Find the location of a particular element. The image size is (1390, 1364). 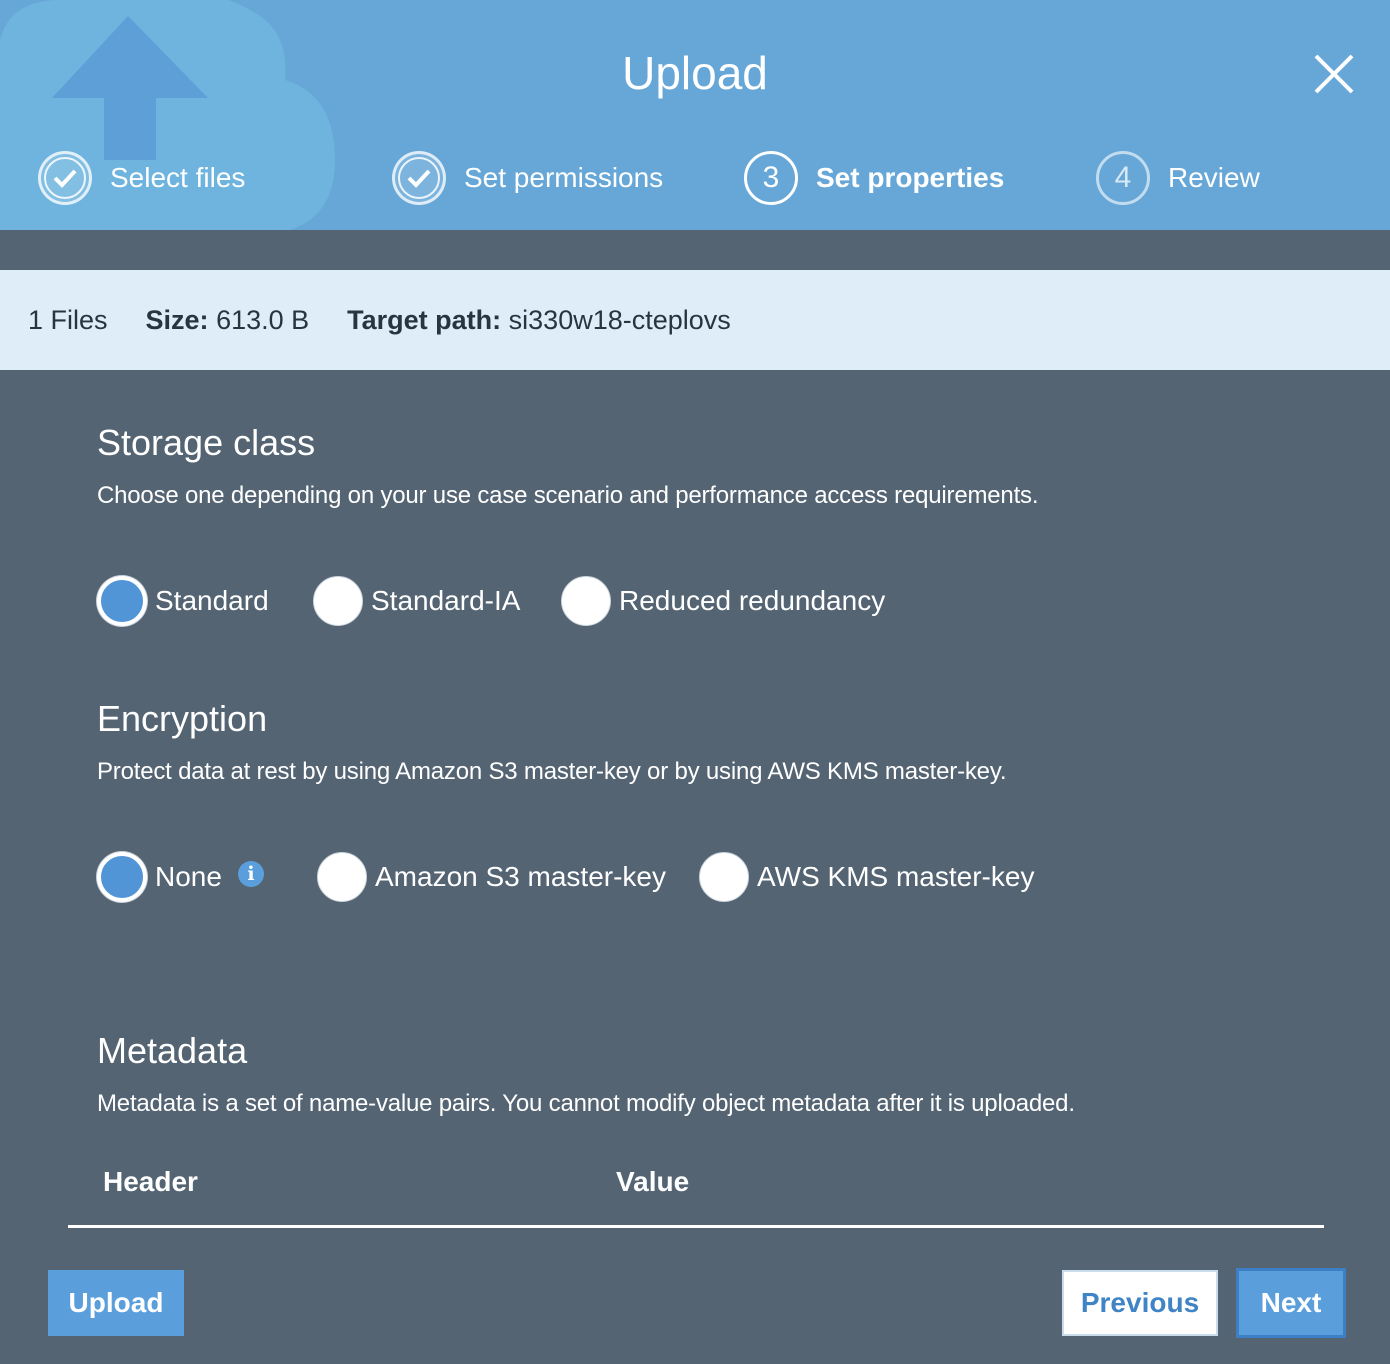

radio-label: Standard-IA is located at coordinates (446, 600).